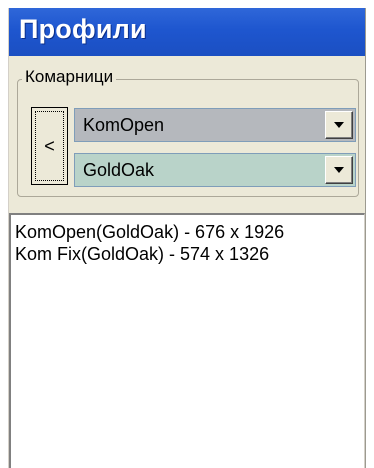  I want to click on window-title: Профили, so click(83, 29).